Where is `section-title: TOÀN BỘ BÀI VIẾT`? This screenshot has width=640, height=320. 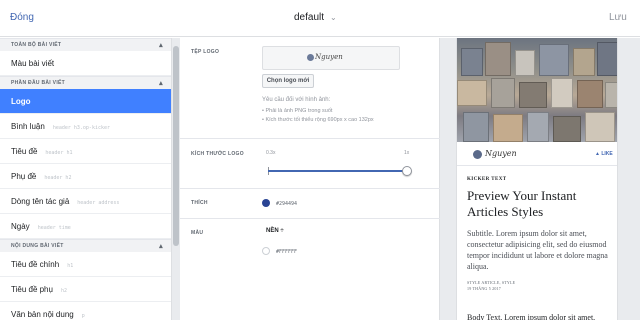
section-title: TOÀN BỘ BÀI VIẾT is located at coordinates (36, 45).